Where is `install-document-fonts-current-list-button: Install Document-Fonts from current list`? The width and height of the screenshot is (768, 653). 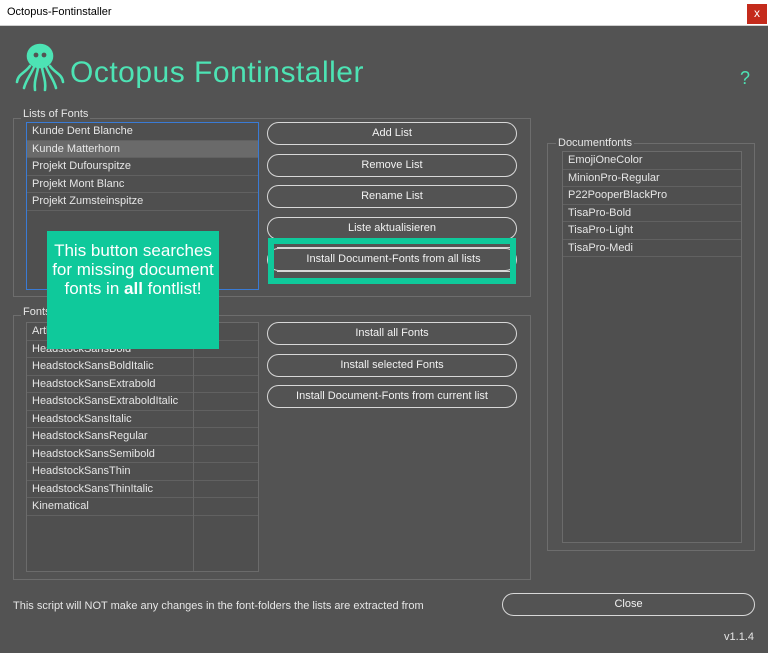
install-document-fonts-current-list-button: Install Document-Fonts from current list is located at coordinates (392, 396).